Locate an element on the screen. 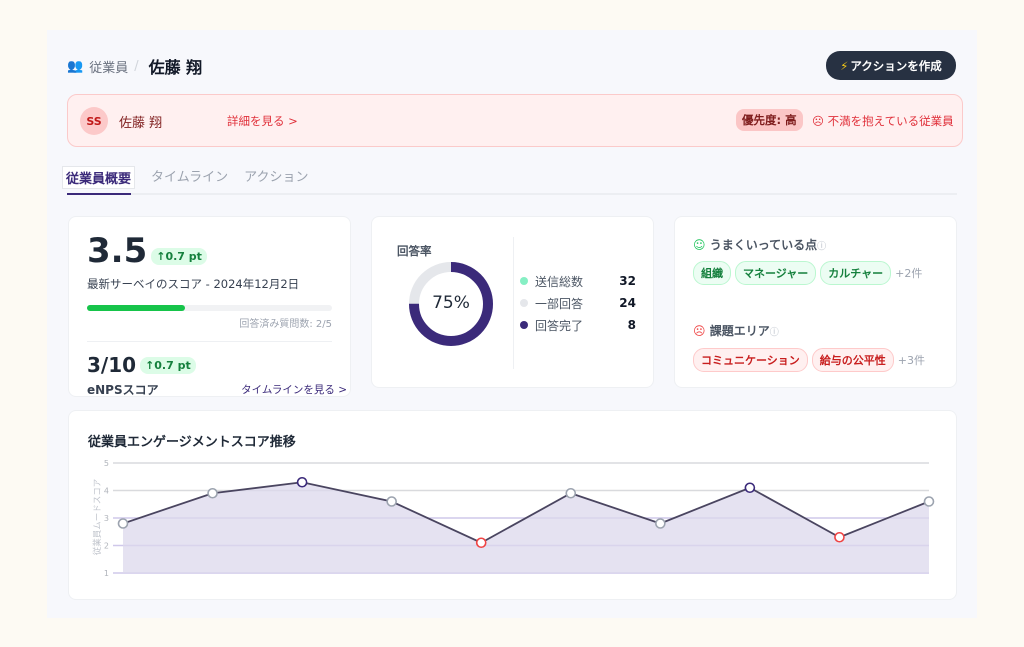  view-timeline-link: タイムラインを見る > is located at coordinates (294, 389).